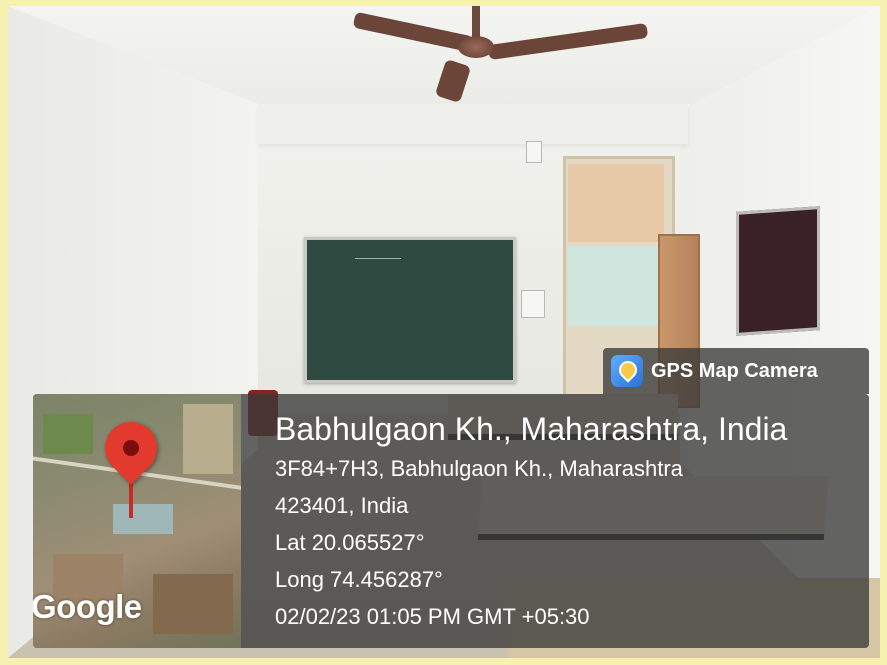 The height and width of the screenshot is (665, 887). Describe the element at coordinates (534, 152) in the screenshot. I see `wall-switch` at that location.